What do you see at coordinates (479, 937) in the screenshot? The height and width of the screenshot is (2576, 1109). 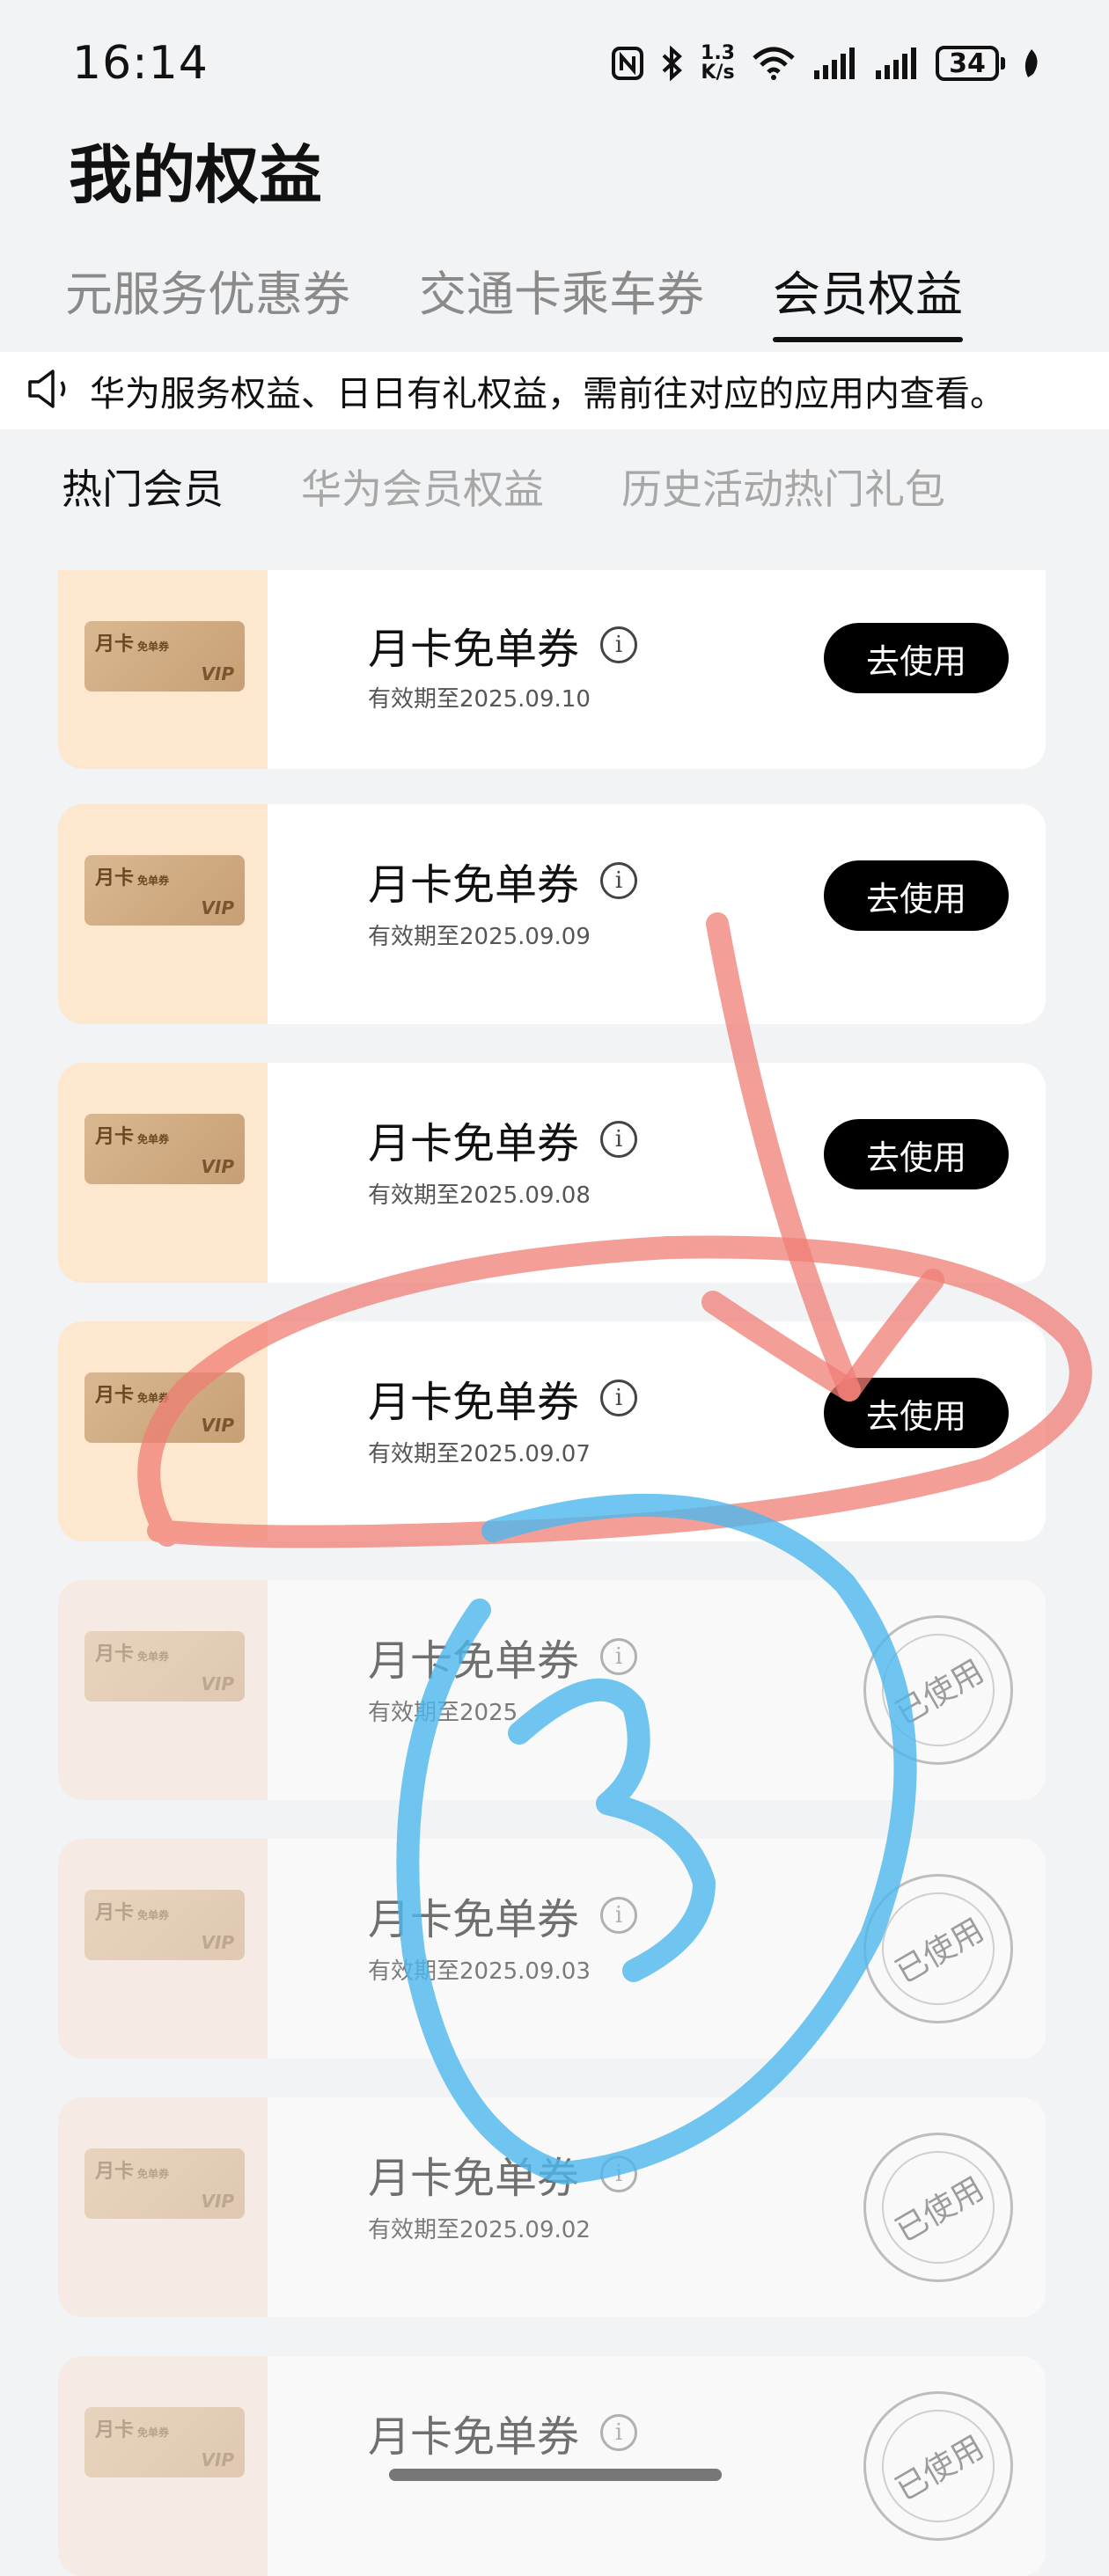 I see `coupon-date: 有效期至2025.09.09` at bounding box center [479, 937].